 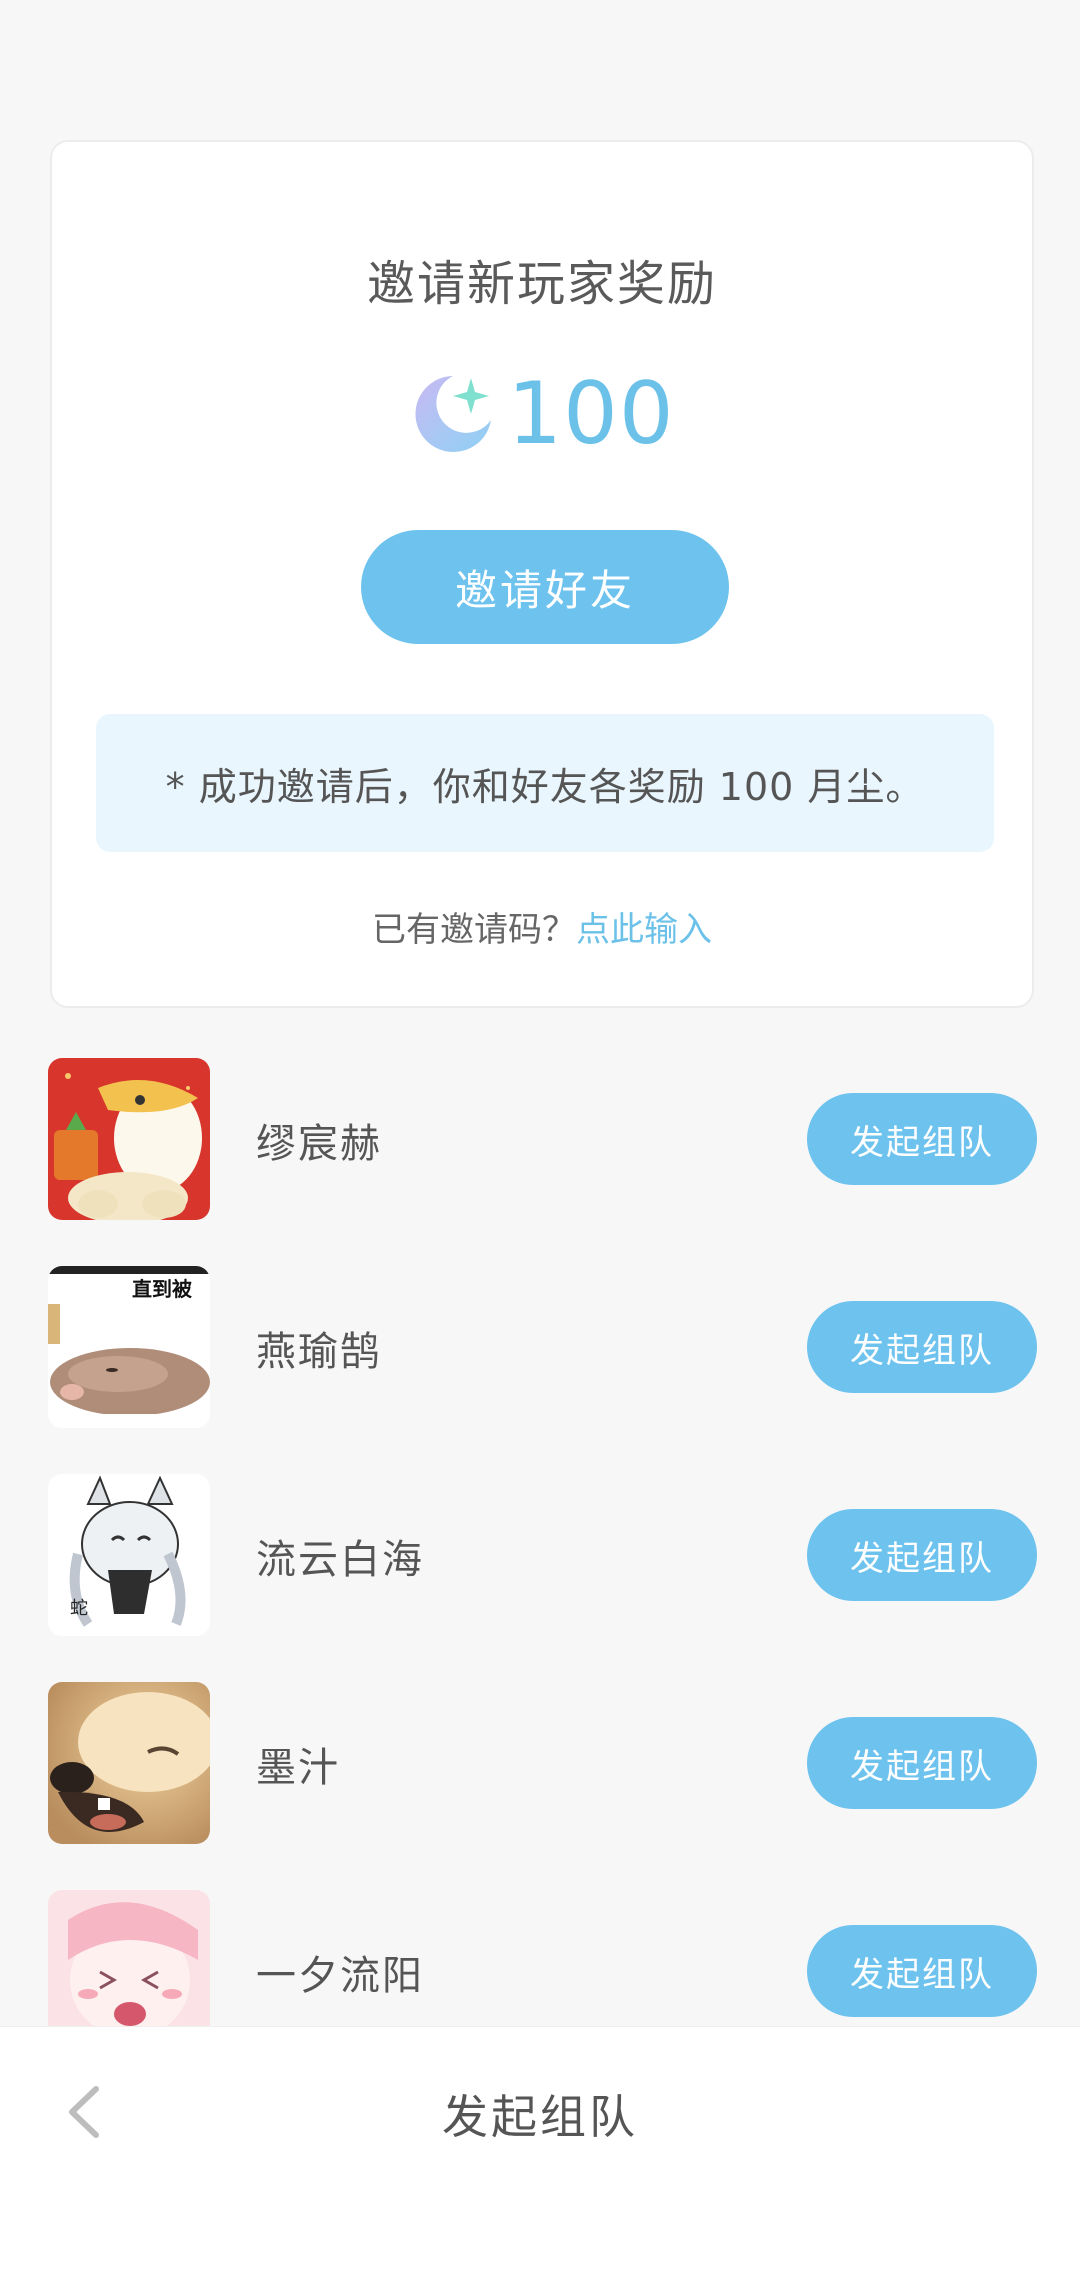 What do you see at coordinates (540, 1348) in the screenshot?
I see `friend-row: 直到被 燕瑜鹄 发起组队` at bounding box center [540, 1348].